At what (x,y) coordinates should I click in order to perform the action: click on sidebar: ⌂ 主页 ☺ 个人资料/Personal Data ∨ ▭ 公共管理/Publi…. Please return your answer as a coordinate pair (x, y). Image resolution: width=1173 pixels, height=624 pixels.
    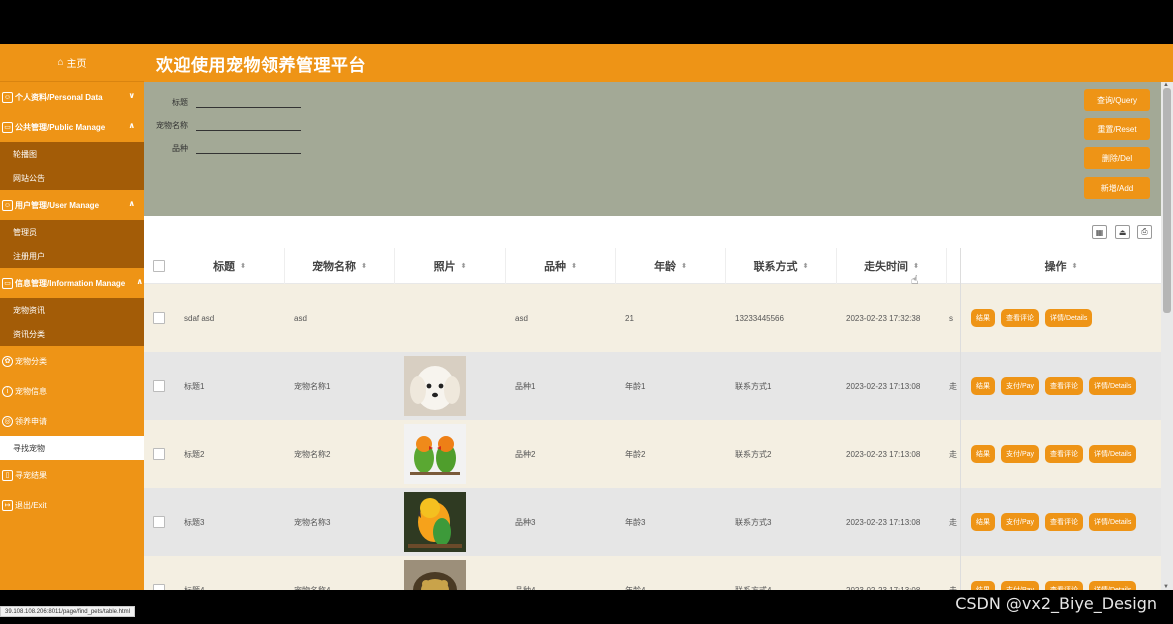
    Looking at the image, I should click on (72, 317).